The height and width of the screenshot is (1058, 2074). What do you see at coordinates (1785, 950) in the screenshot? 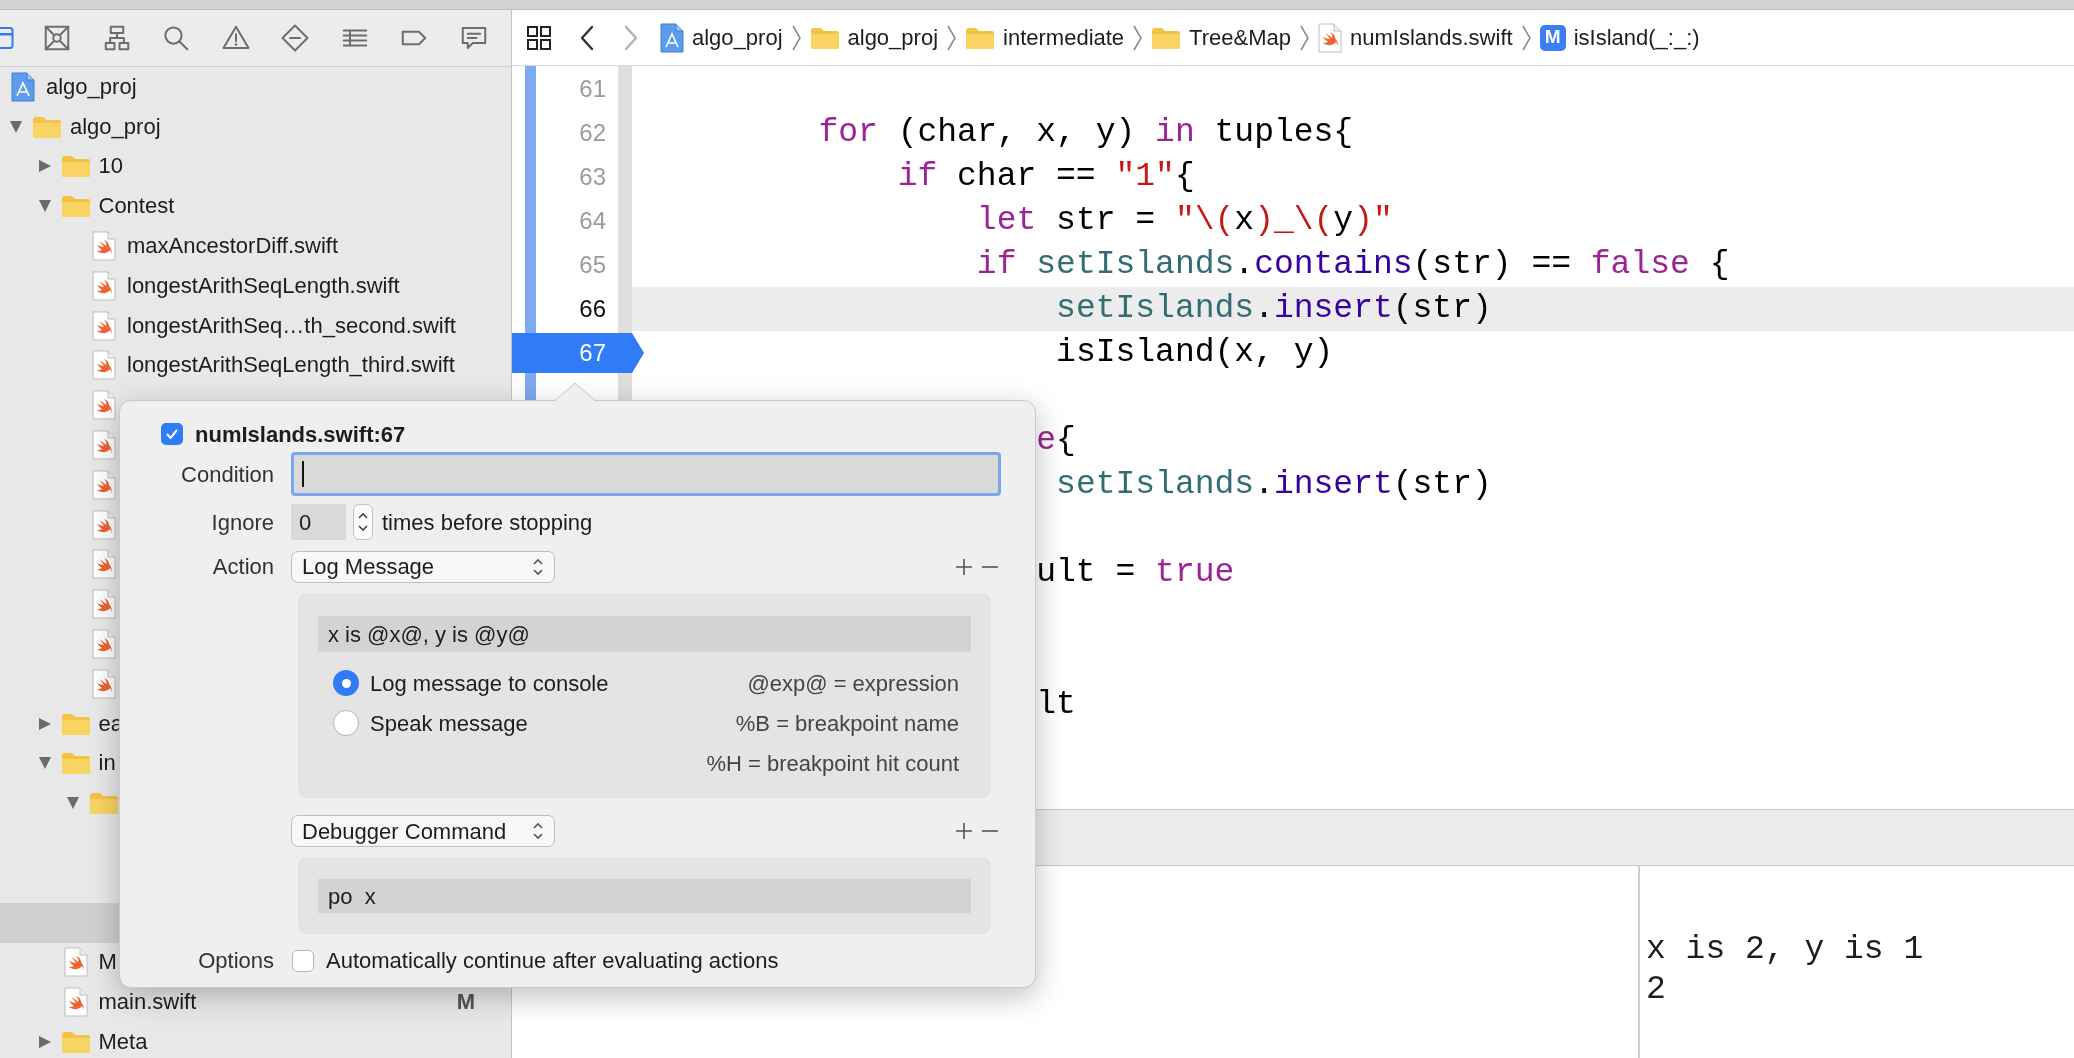
I see `console-line: x is 2, y is 1` at bounding box center [1785, 950].